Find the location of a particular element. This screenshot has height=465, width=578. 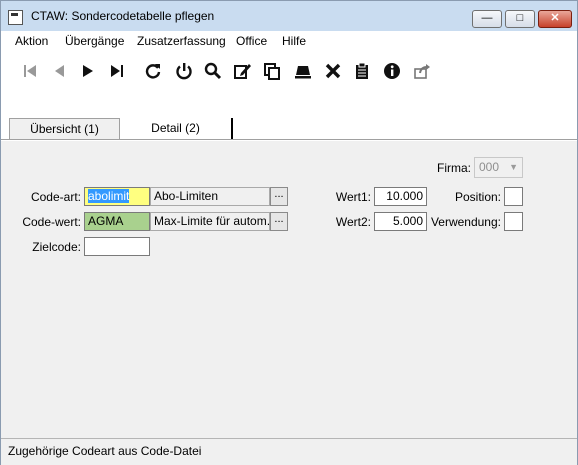

zielcode-label: Zielcode: is located at coordinates (56, 247).